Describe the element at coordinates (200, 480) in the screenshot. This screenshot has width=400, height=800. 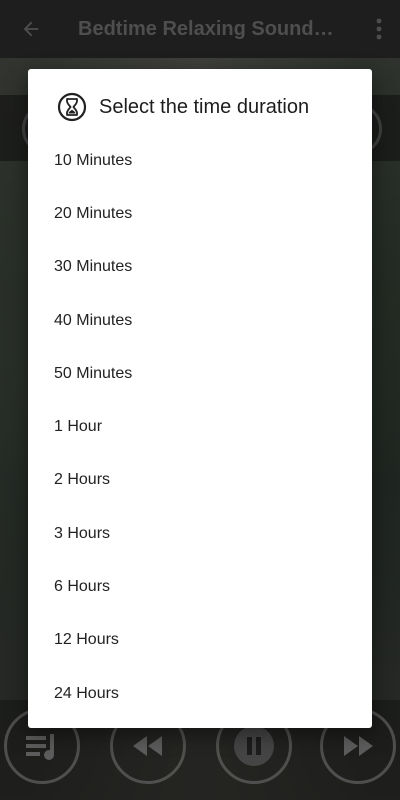
I see `option-2-hours: 2 Hours` at that location.